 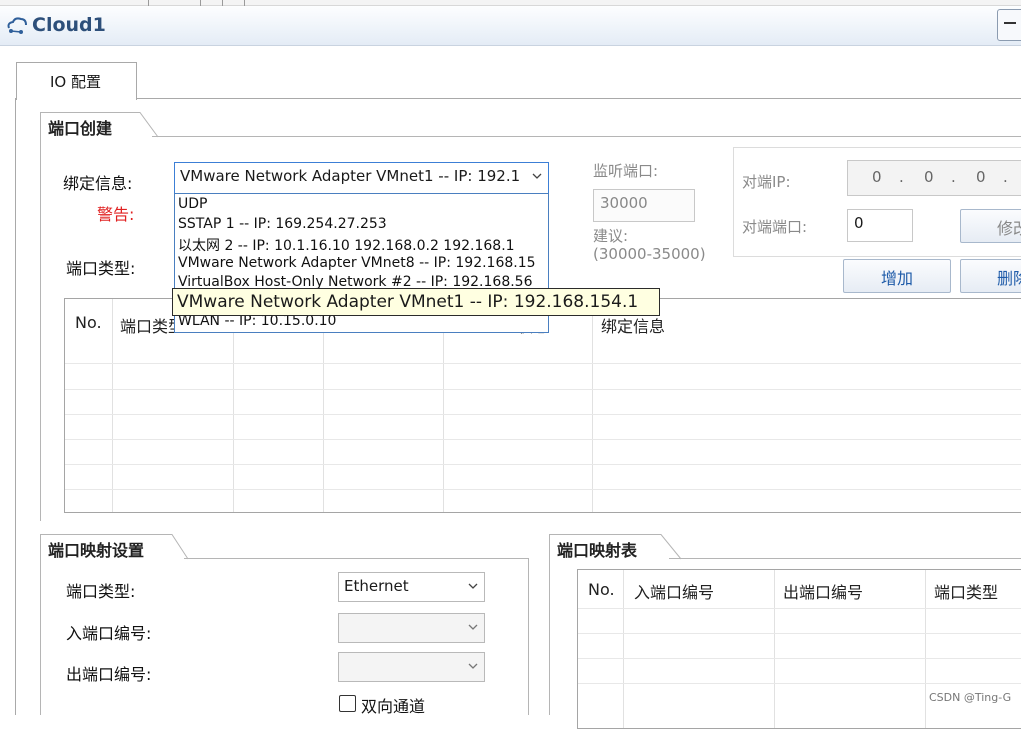 What do you see at coordinates (611, 236) in the screenshot?
I see `suggest-label: 建议:` at bounding box center [611, 236].